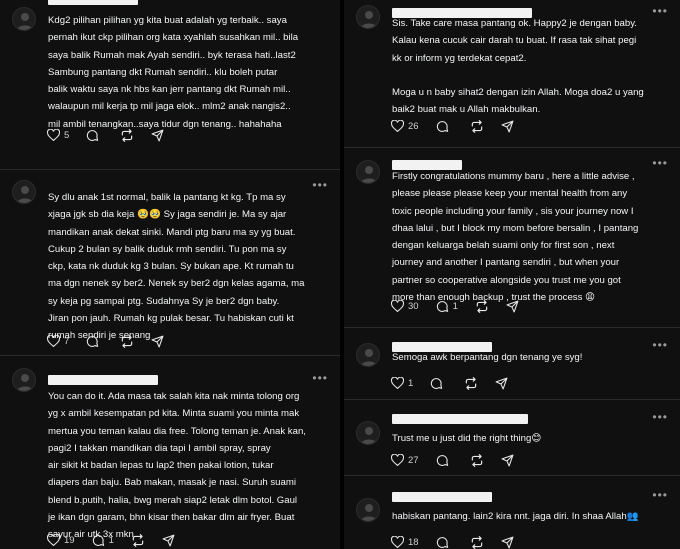 Image resolution: width=680 pixels, height=549 pixels. What do you see at coordinates (405, 460) in the screenshot?
I see `like-button: 27` at bounding box center [405, 460].